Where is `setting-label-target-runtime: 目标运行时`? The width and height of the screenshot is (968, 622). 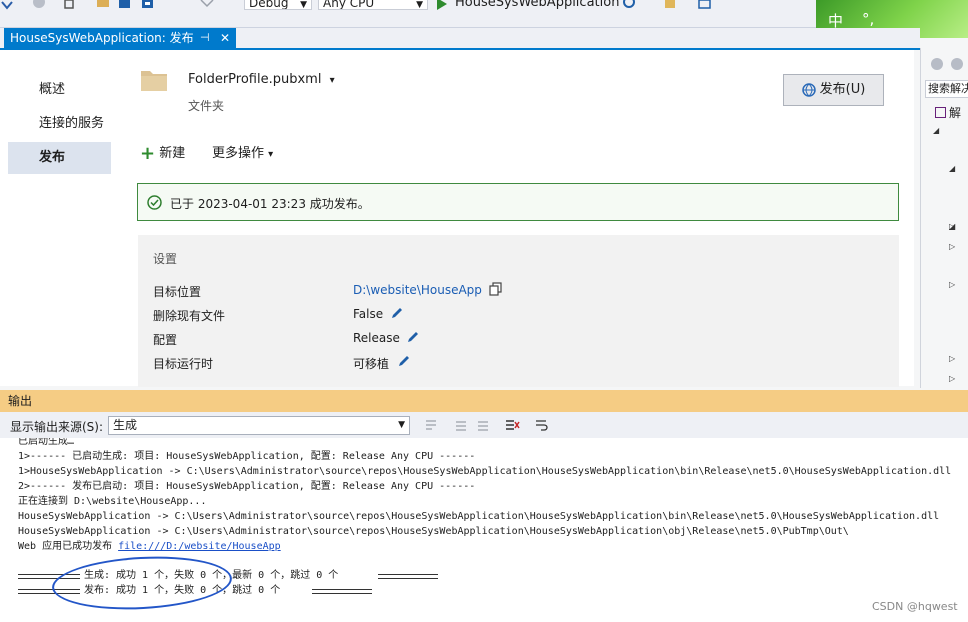
setting-label-target-runtime: 目标运行时 is located at coordinates (183, 364).